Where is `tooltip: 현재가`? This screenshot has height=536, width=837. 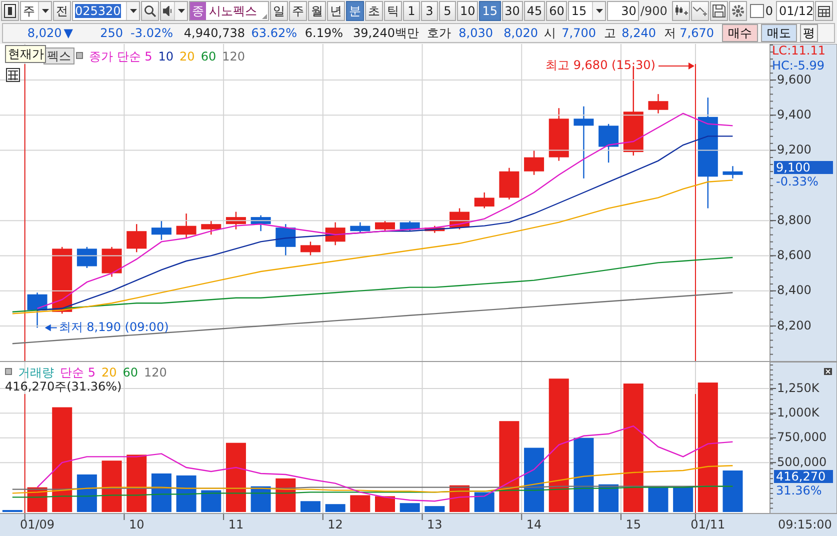 tooltip: 현재가 is located at coordinates (25, 54).